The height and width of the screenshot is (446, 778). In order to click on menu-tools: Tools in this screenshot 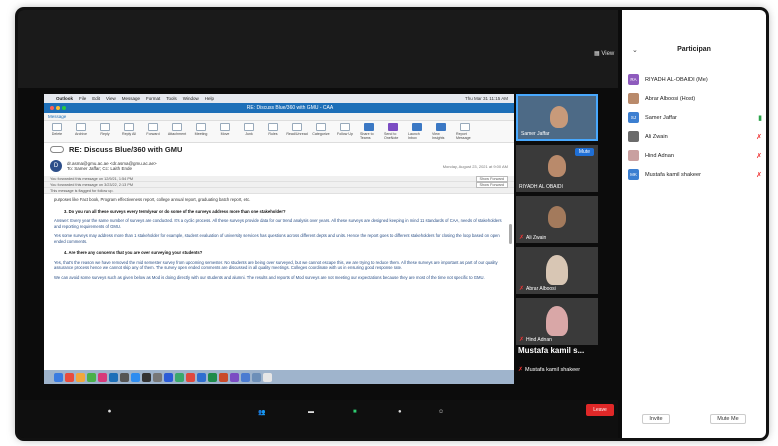, I will do `click(171, 98)`.